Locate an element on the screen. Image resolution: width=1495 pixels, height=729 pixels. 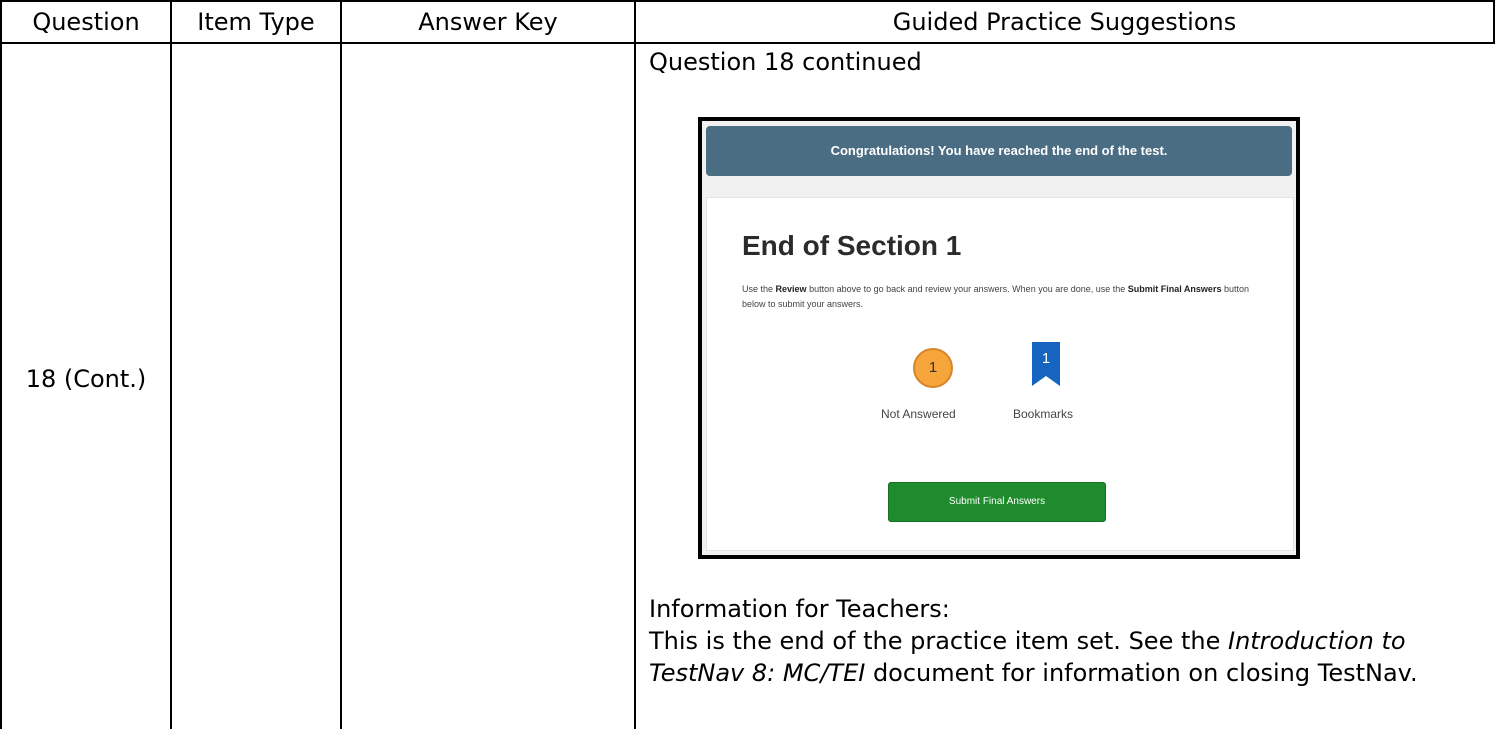
submit-final-answers-button: Submit Final Answers is located at coordinates (997, 502).